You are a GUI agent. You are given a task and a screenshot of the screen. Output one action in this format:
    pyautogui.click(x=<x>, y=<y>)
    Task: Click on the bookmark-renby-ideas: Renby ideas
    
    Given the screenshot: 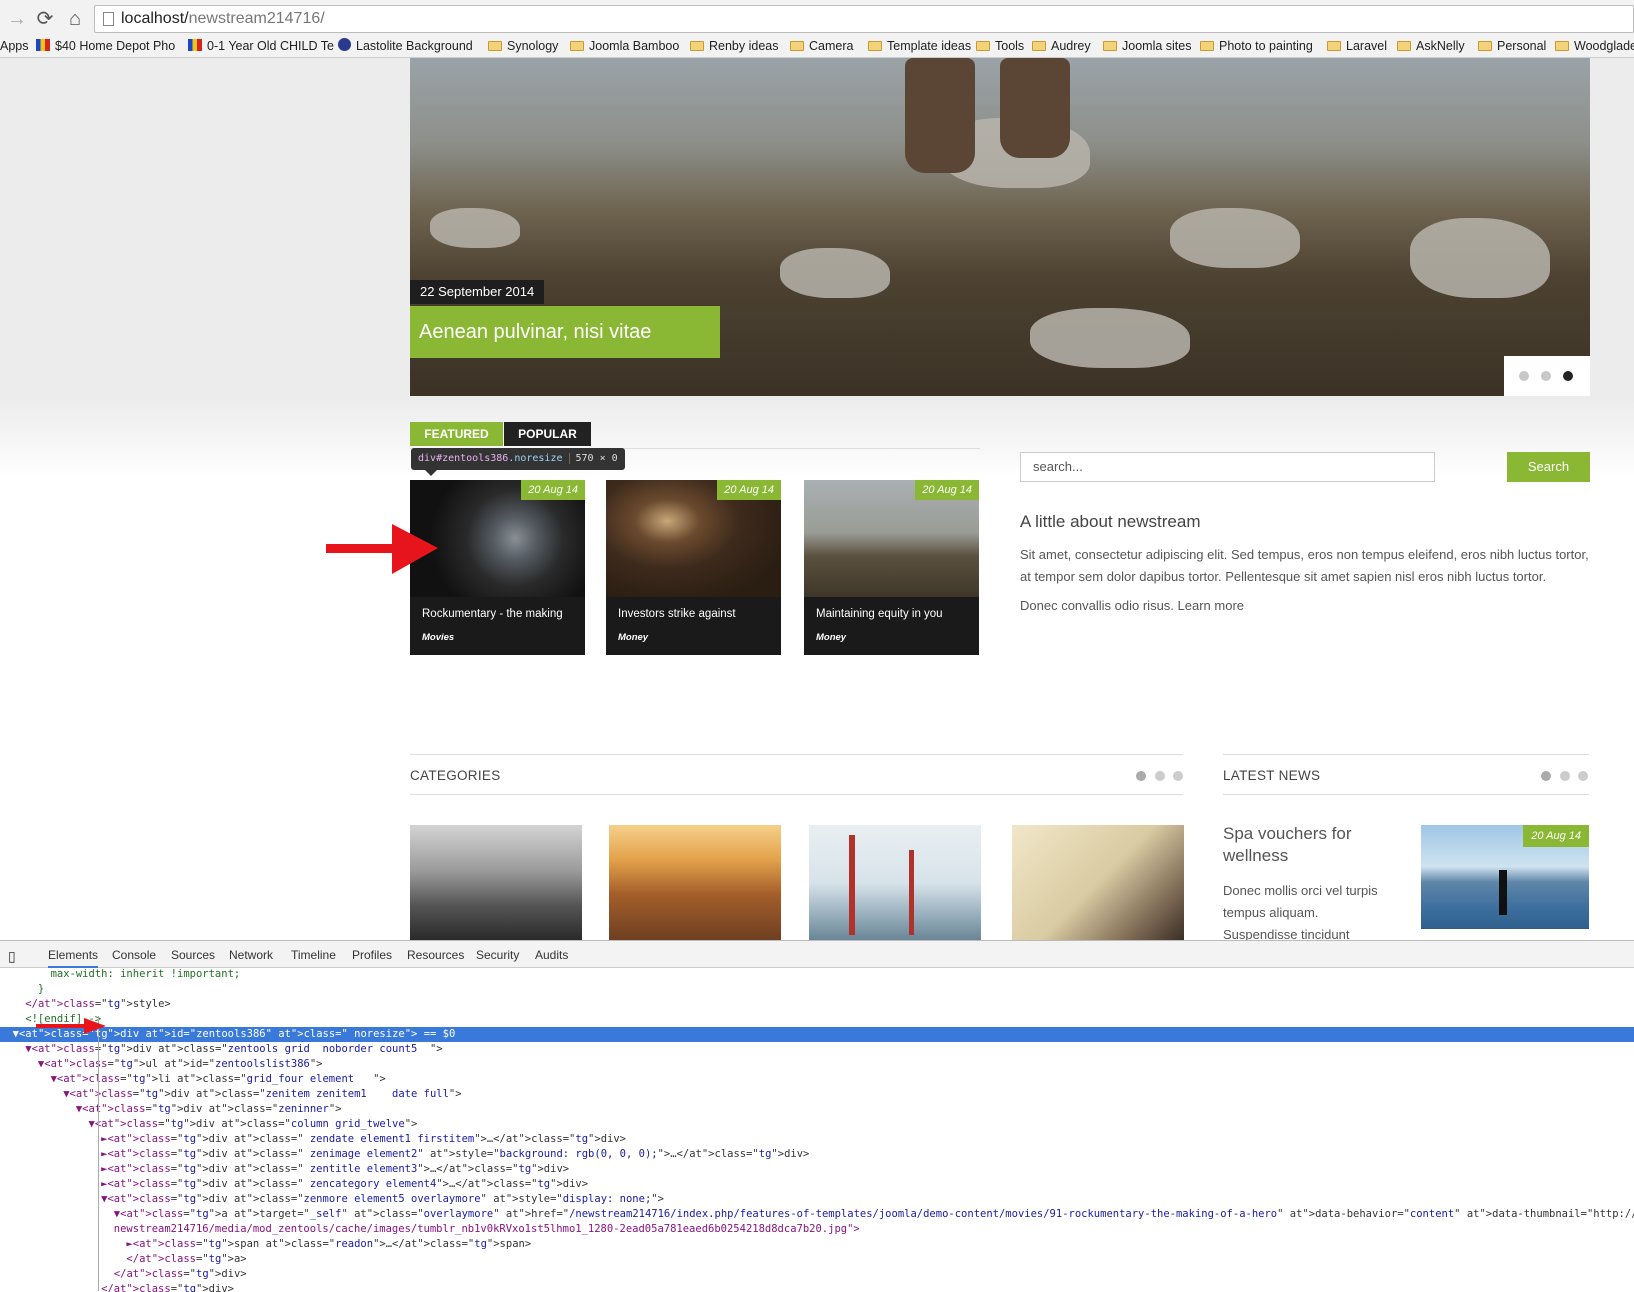 What is the action you would take?
    pyautogui.click(x=734, y=46)
    